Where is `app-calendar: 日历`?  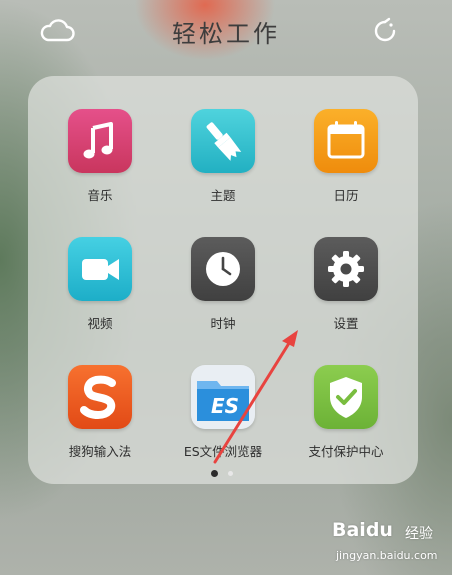 app-calendar: 日历 is located at coordinates (346, 164).